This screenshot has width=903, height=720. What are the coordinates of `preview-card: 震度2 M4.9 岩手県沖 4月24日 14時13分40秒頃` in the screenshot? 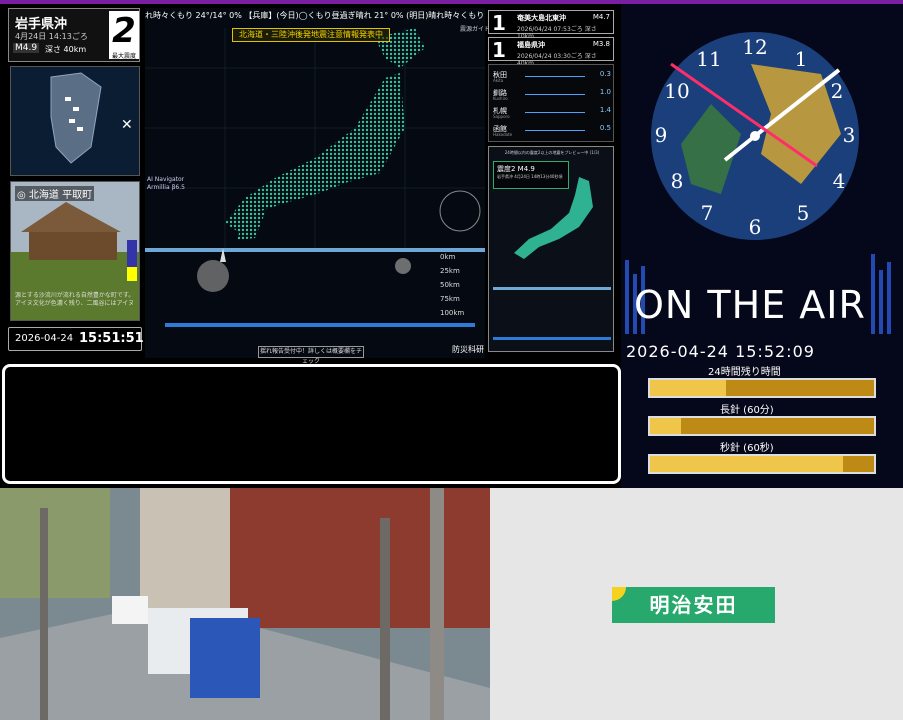 It's located at (531, 175).